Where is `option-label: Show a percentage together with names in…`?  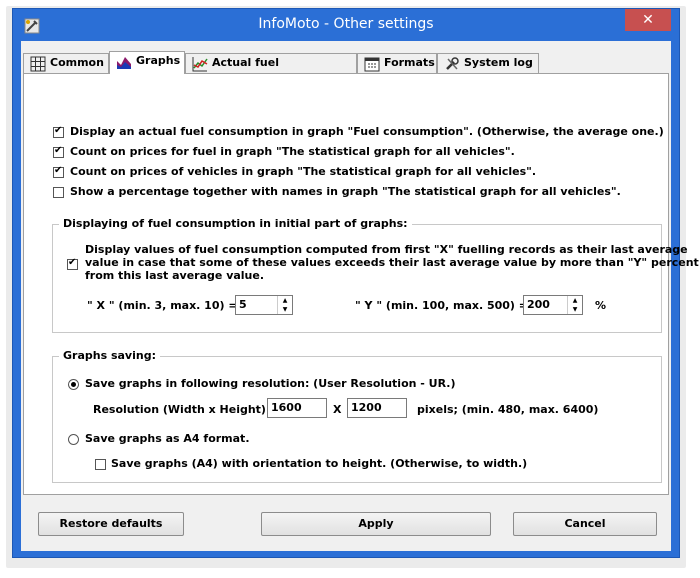
option-label: Show a percentage together with names in… is located at coordinates (345, 191).